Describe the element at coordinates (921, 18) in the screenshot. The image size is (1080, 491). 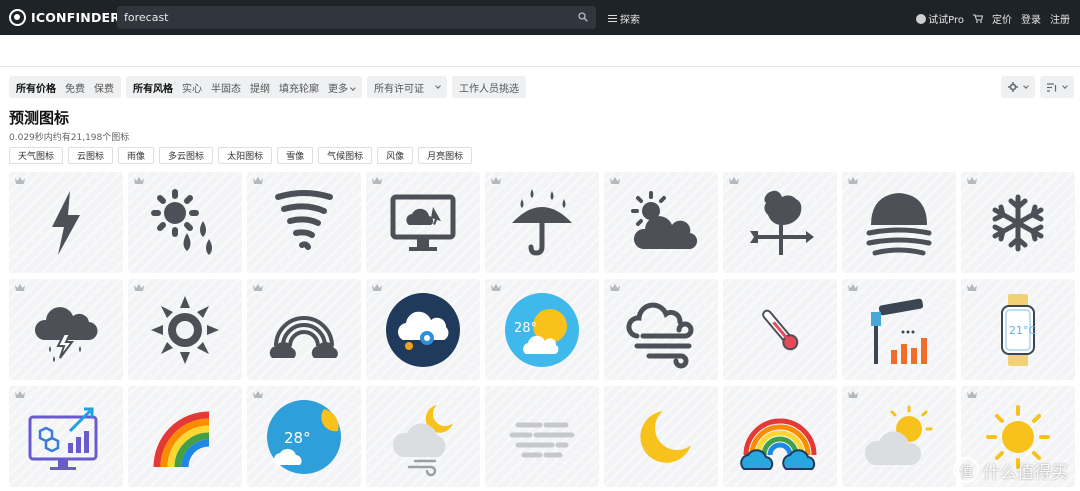
I see `pro-icon` at that location.